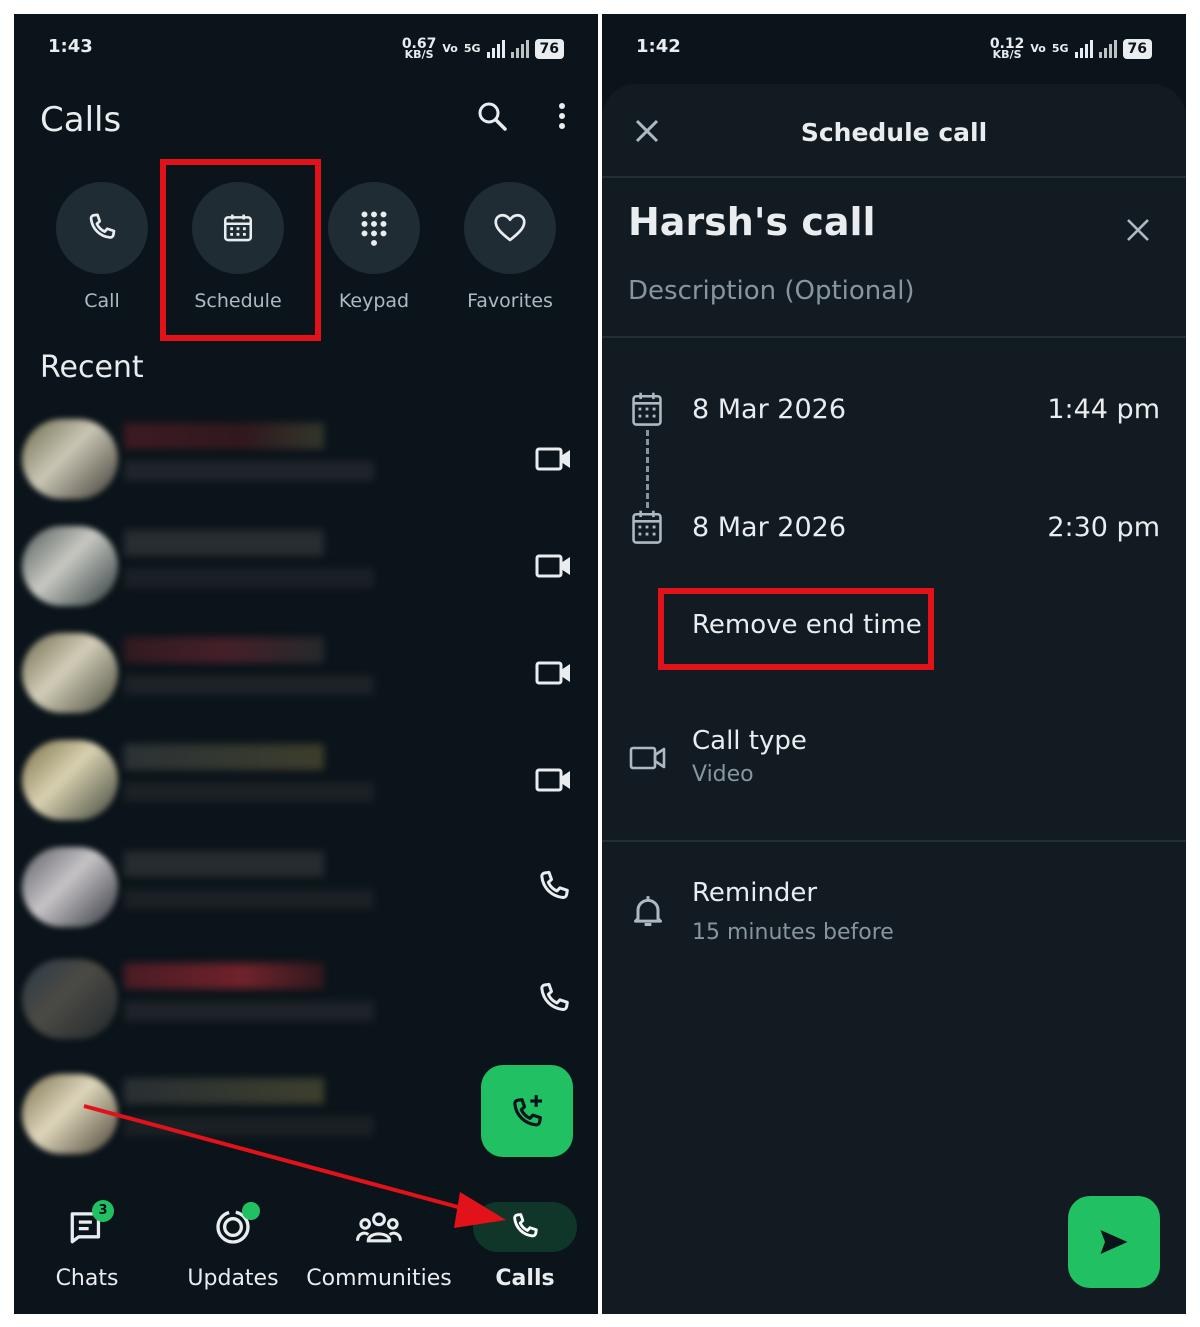 The image size is (1200, 1327). What do you see at coordinates (749, 741) in the screenshot?
I see `call-type-label: Call type` at bounding box center [749, 741].